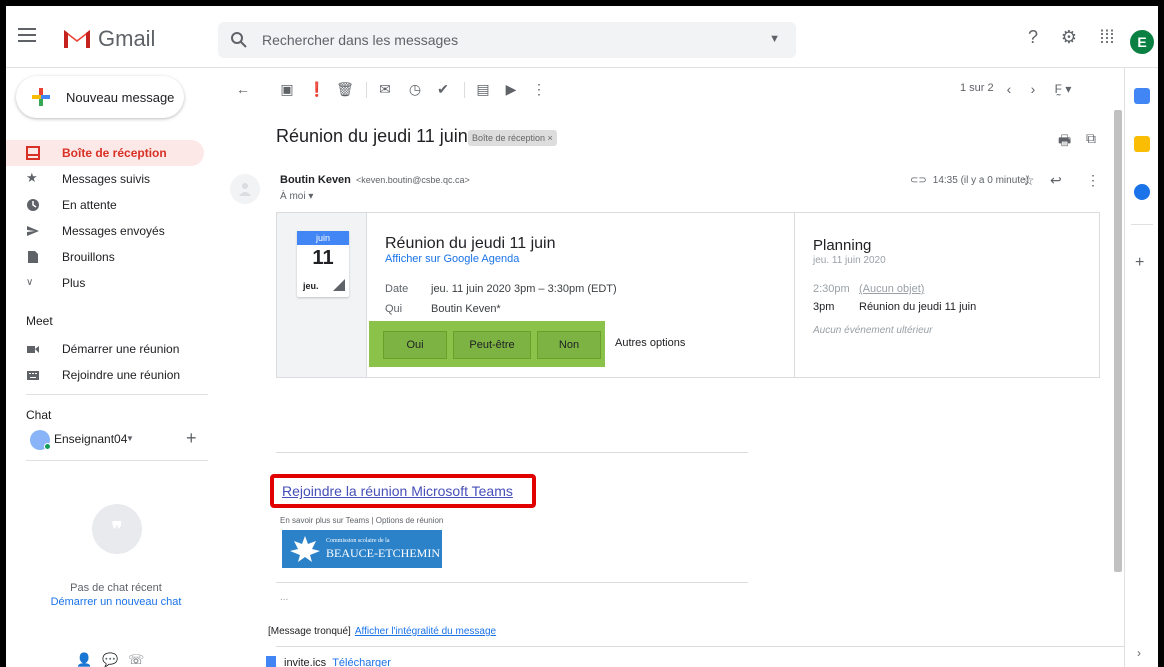 This screenshot has width=1164, height=667. Describe the element at coordinates (452, 259) in the screenshot. I see `google-calendar-link: Afficher sur Google Agenda` at that location.